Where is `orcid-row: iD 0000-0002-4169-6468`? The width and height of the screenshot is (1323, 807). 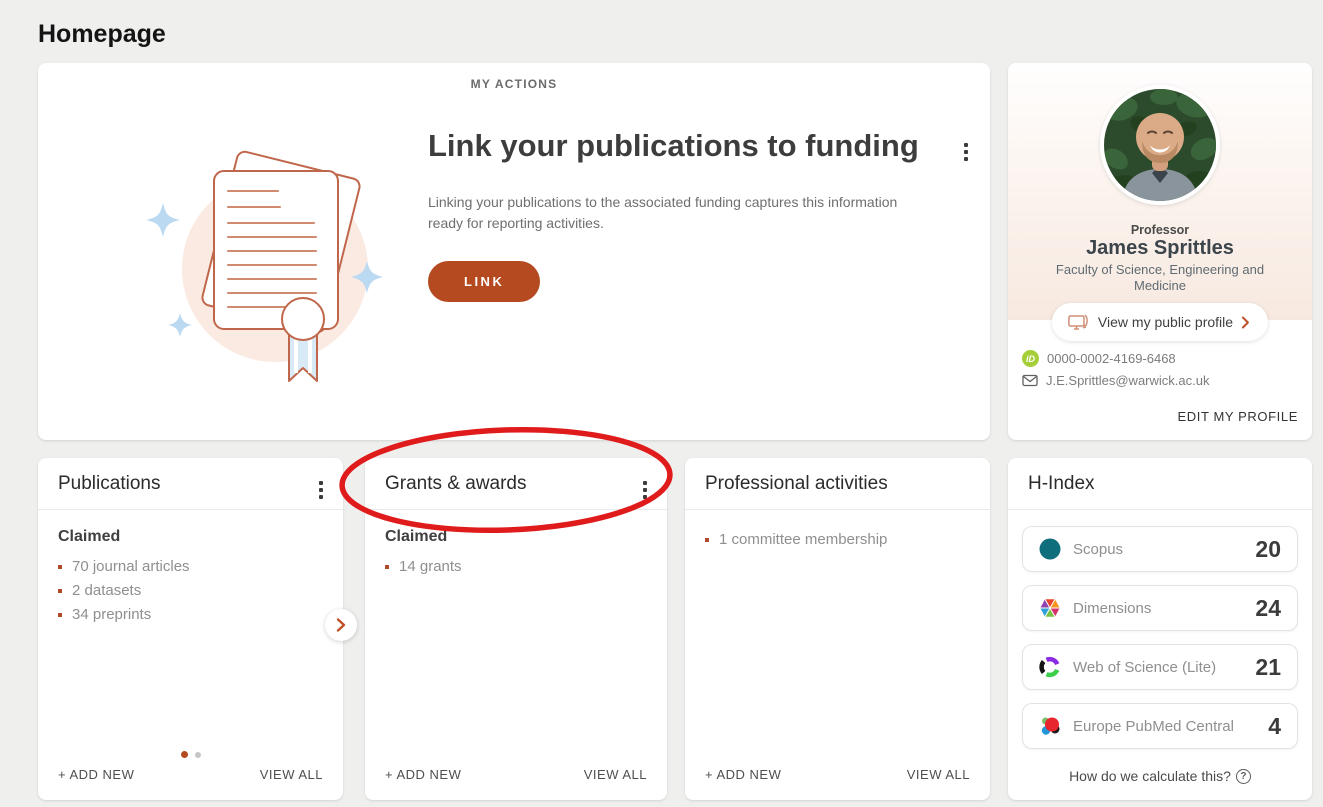
orcid-row: iD 0000-0002-4169-6468 is located at coordinates (1099, 358).